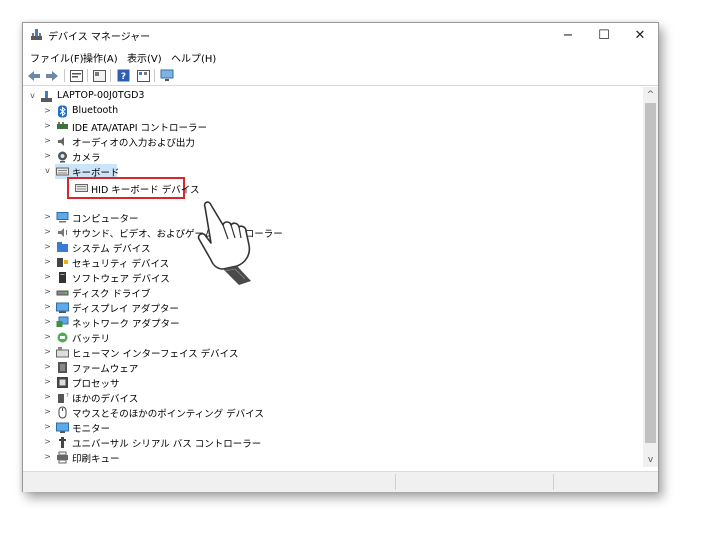 The width and height of the screenshot is (701, 534). I want to click on tree-item-21-label: 印刷キュー, so click(96, 459).